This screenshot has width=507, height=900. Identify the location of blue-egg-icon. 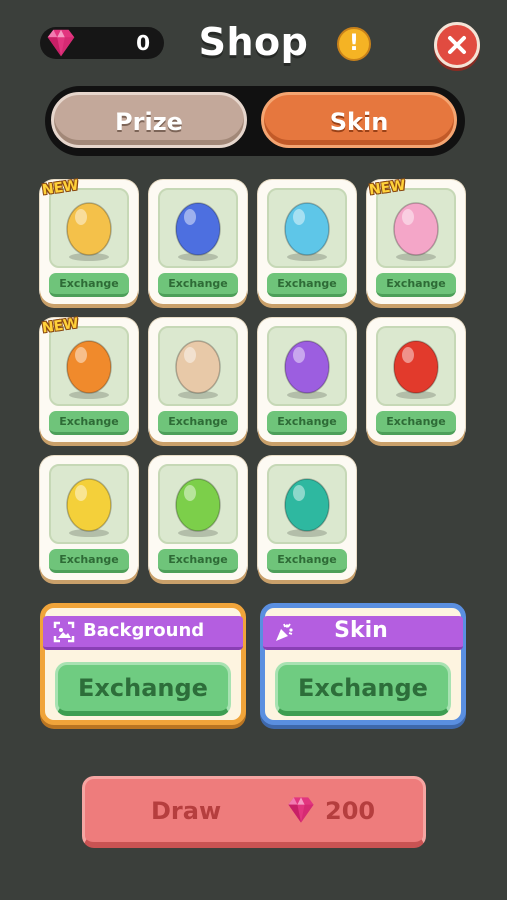
(198, 231).